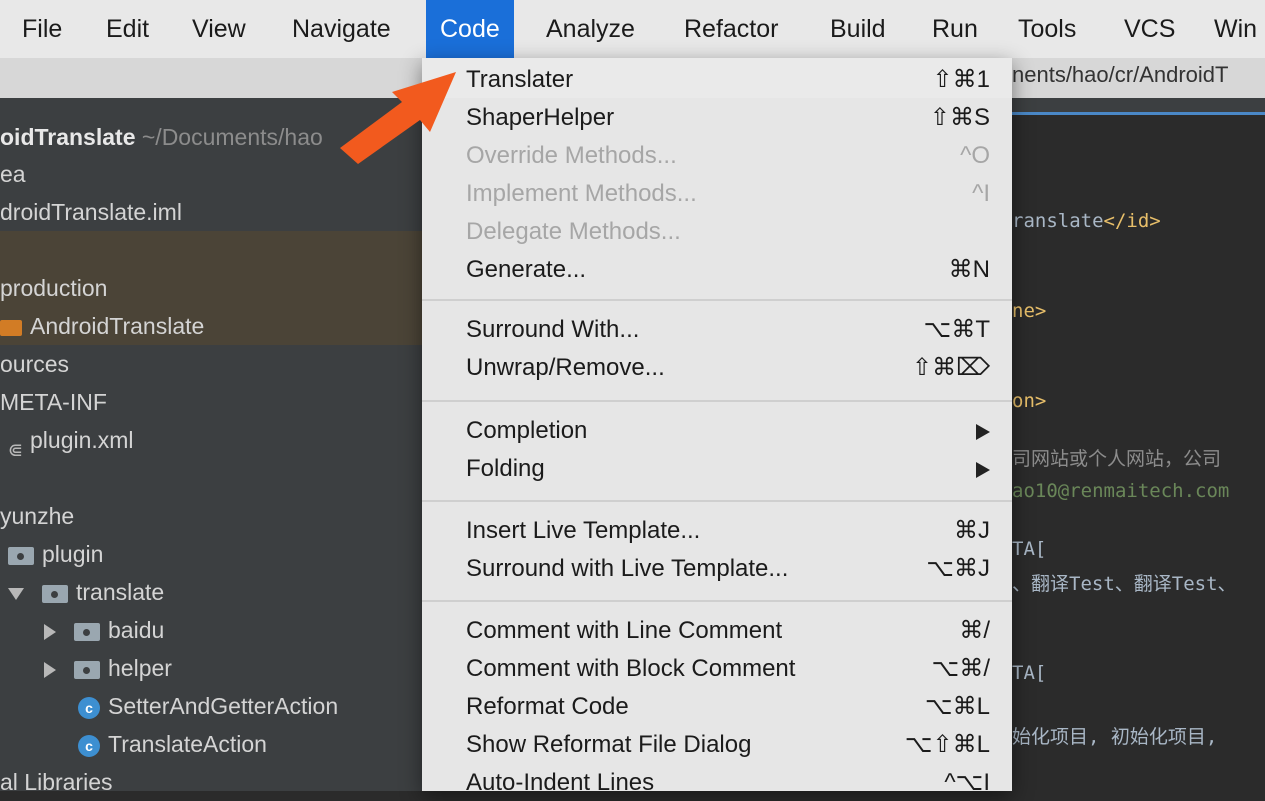  Describe the element at coordinates (975, 155) in the screenshot. I see `shortcut-label: ^O` at that location.